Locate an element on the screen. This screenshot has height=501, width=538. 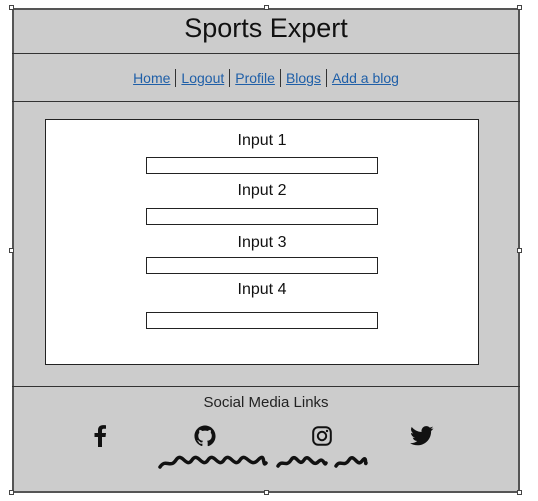
input-3-label: Input 3 is located at coordinates (262, 242).